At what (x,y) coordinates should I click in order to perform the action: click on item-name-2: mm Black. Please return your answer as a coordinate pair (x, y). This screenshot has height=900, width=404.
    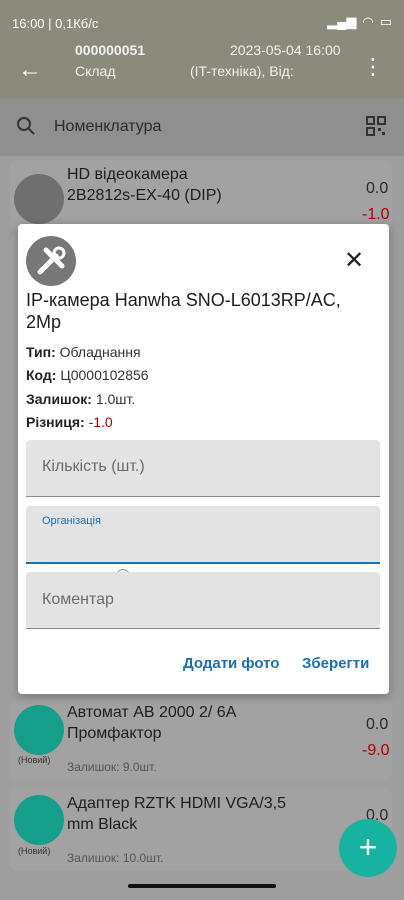
    Looking at the image, I should click on (102, 824).